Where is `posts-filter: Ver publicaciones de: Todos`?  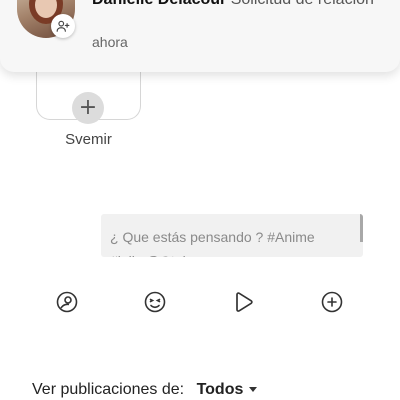
posts-filter: Ver publicaciones de: Todos is located at coordinates (145, 390).